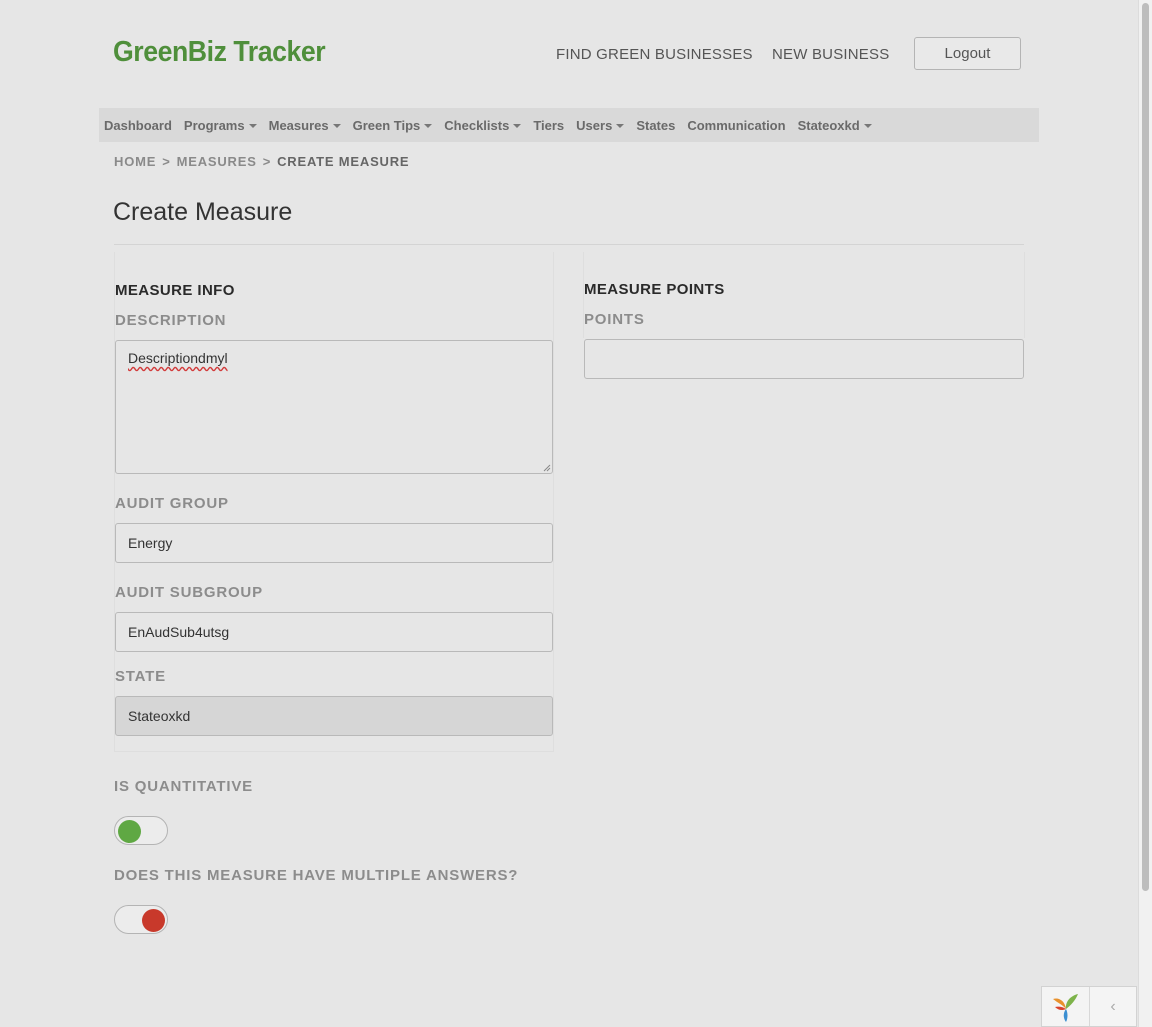 The width and height of the screenshot is (1152, 1027). Describe the element at coordinates (183, 786) in the screenshot. I see `is-quantitative-label: IS QUANTITATIVE` at that location.